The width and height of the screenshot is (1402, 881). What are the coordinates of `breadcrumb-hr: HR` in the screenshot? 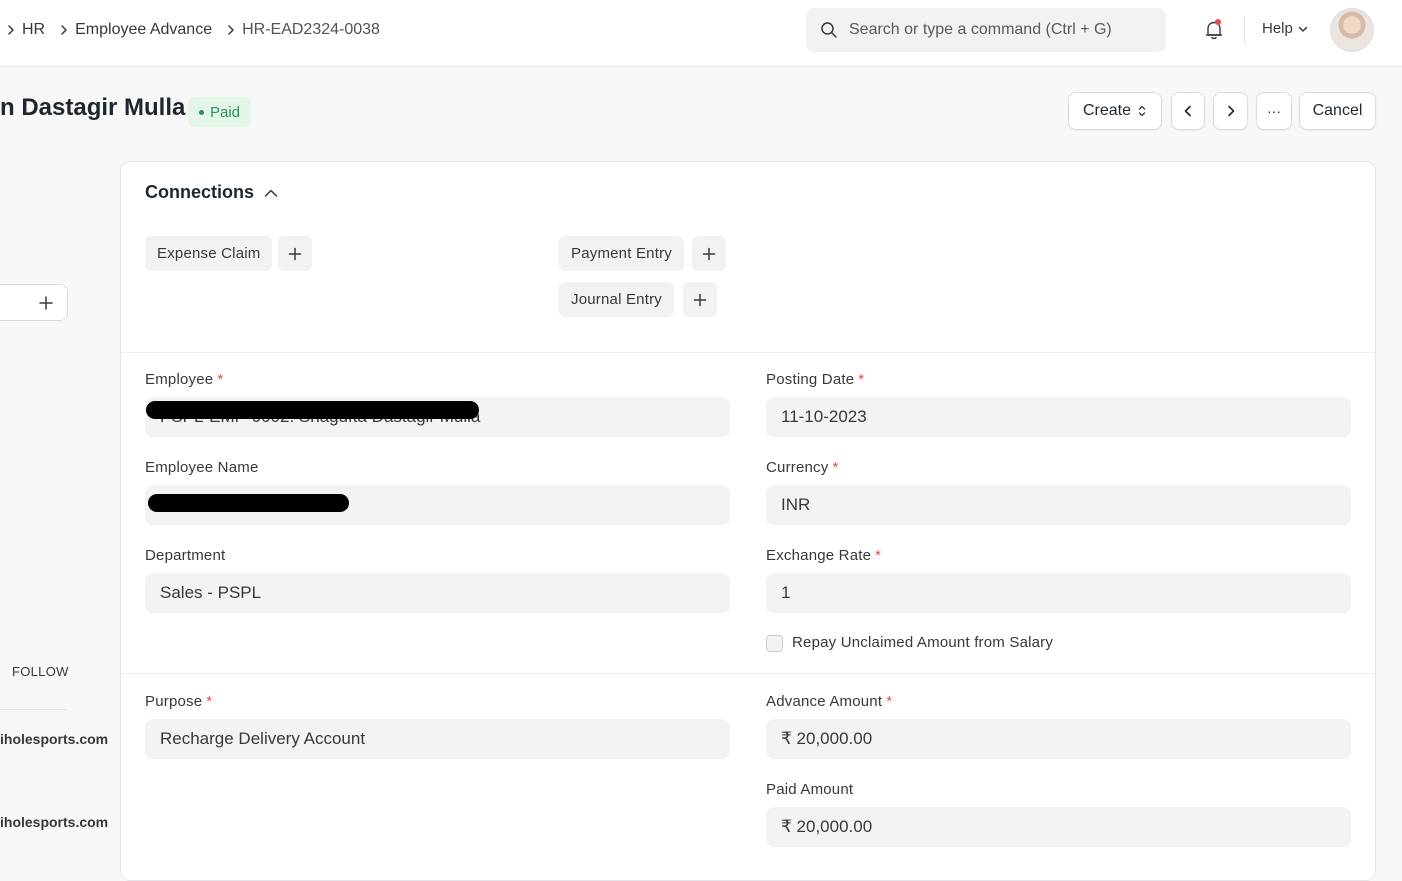 It's located at (33, 30).